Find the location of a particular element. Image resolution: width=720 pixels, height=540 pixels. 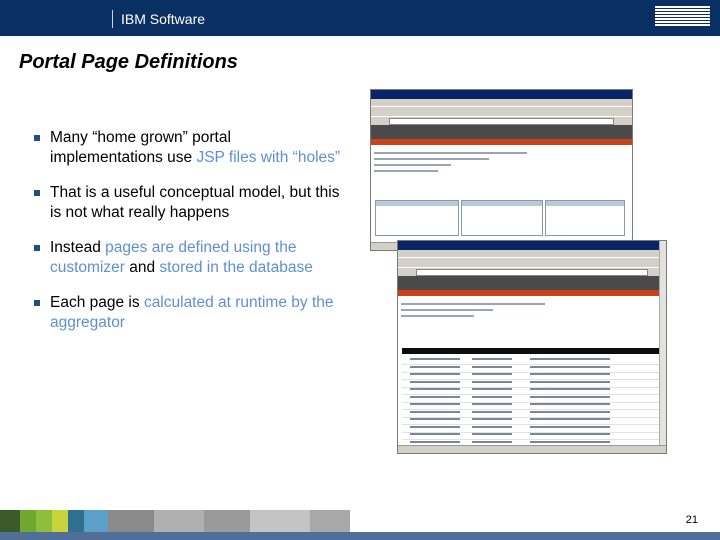

highlighted-text: stored in the database is located at coordinates (236, 267).